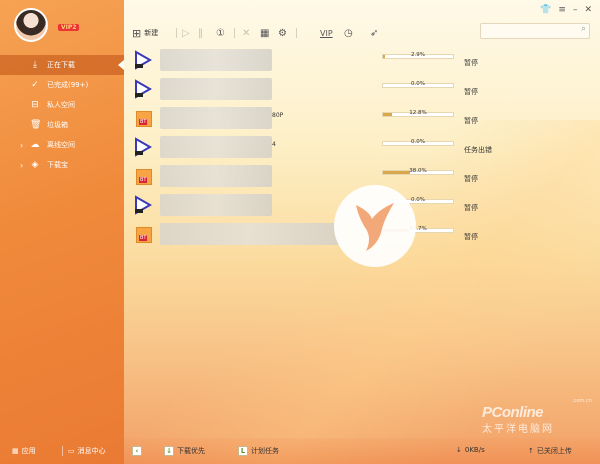  What do you see at coordinates (264, 33) in the screenshot?
I see `grid-button: ▦` at bounding box center [264, 33].